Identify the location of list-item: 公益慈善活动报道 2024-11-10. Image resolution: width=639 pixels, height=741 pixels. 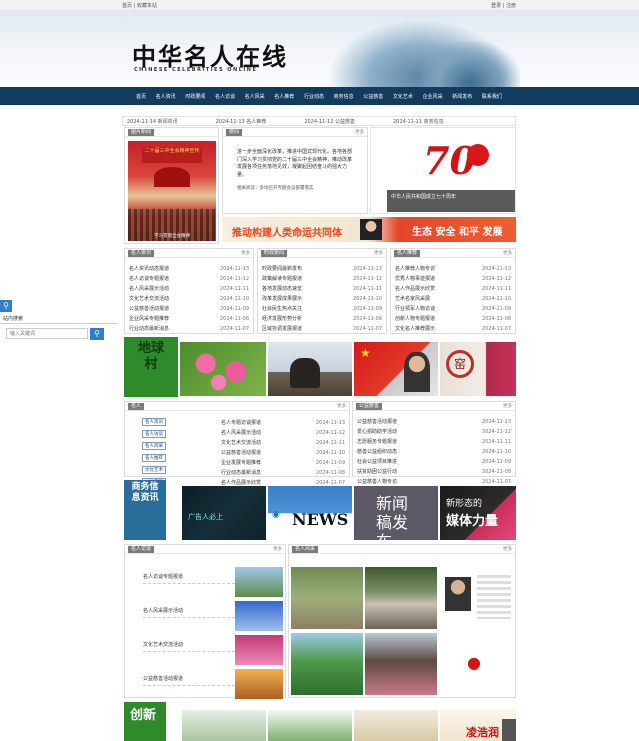
(283, 453).